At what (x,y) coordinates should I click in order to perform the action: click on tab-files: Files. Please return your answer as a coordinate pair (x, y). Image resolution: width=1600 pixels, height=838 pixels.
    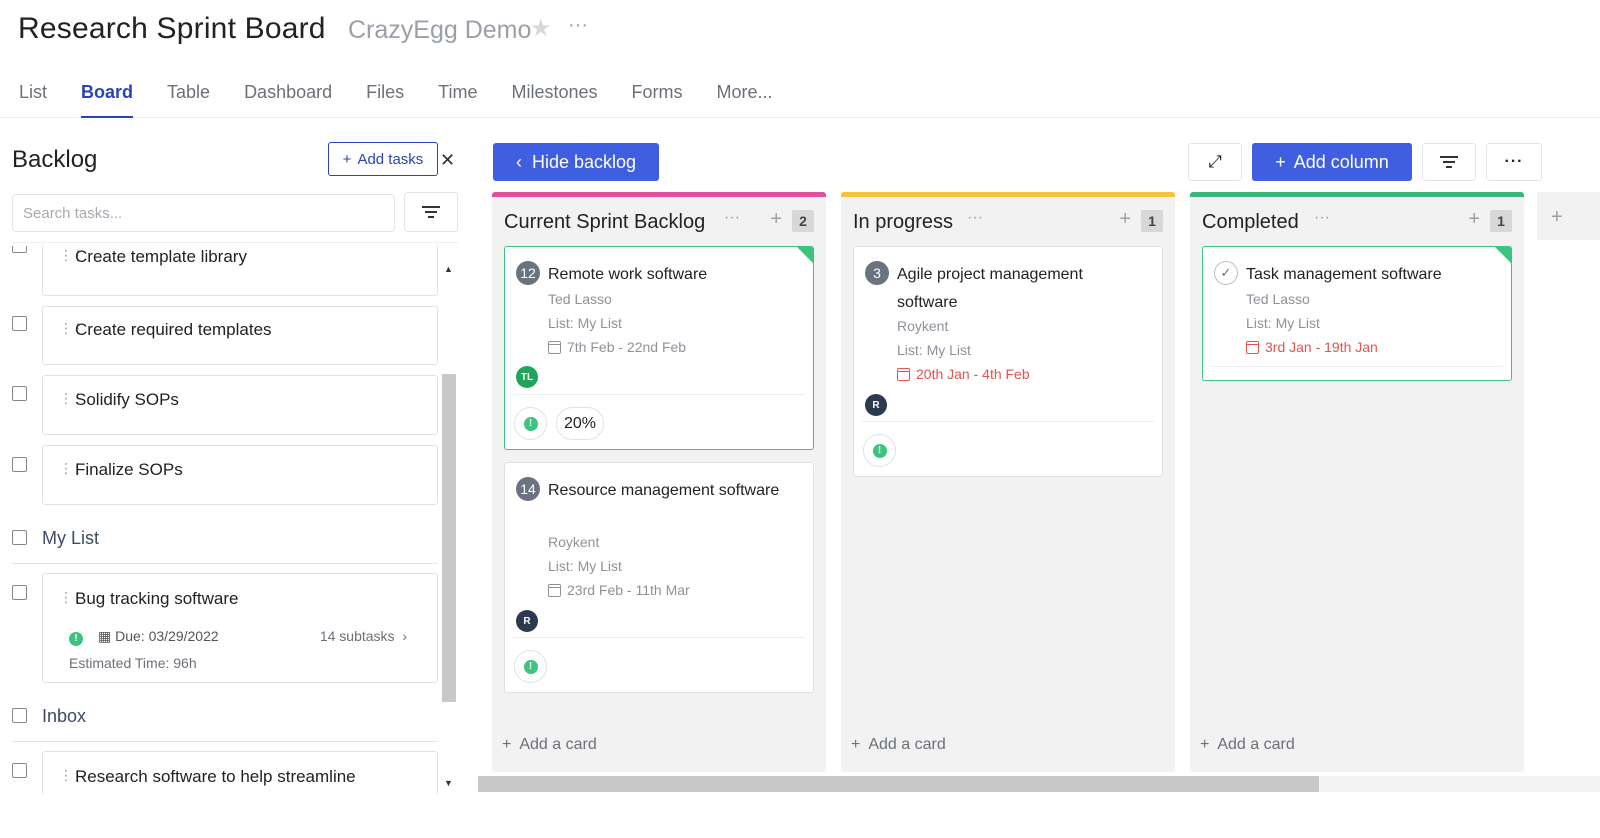
    Looking at the image, I should click on (385, 97).